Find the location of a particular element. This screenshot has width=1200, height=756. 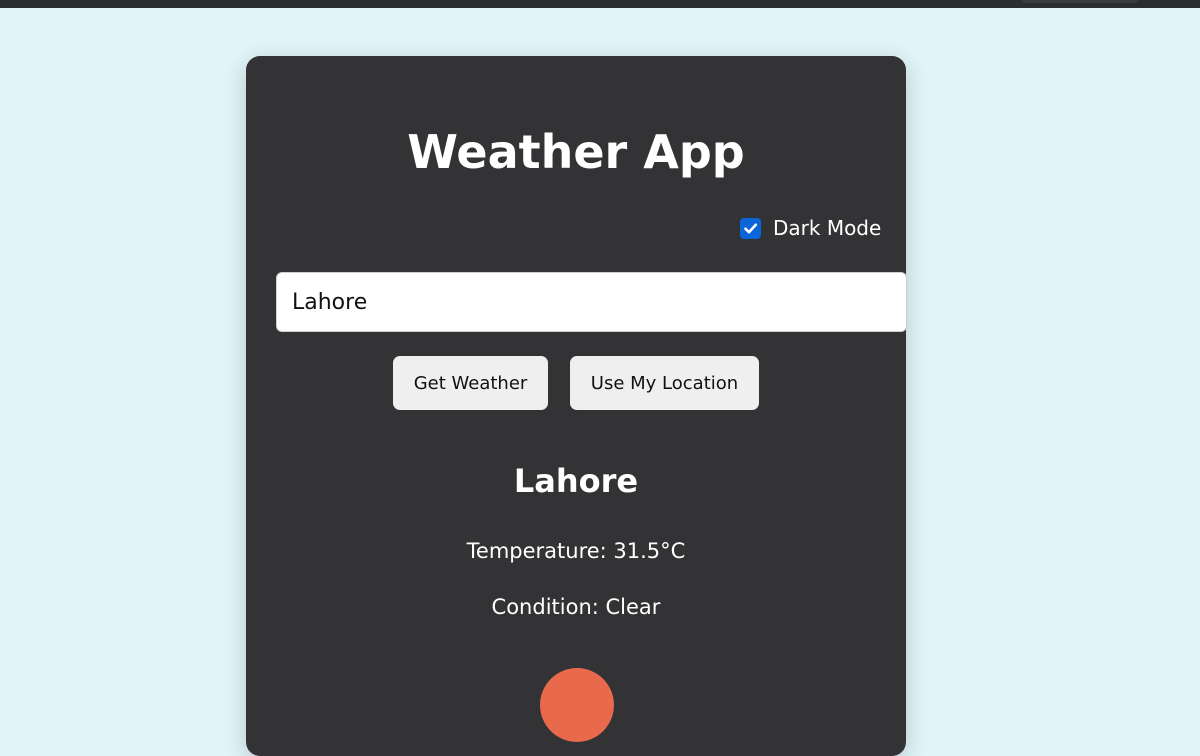

city-search-input is located at coordinates (591, 302).